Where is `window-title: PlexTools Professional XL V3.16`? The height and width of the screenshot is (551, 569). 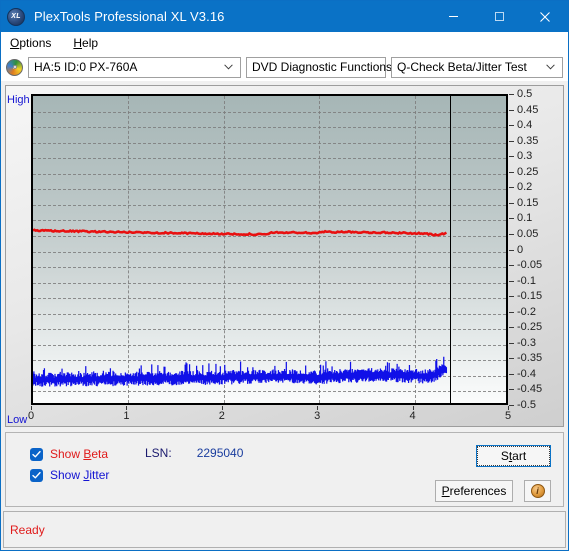
window-title: PlexTools Professional XL V3.16 is located at coordinates (129, 16).